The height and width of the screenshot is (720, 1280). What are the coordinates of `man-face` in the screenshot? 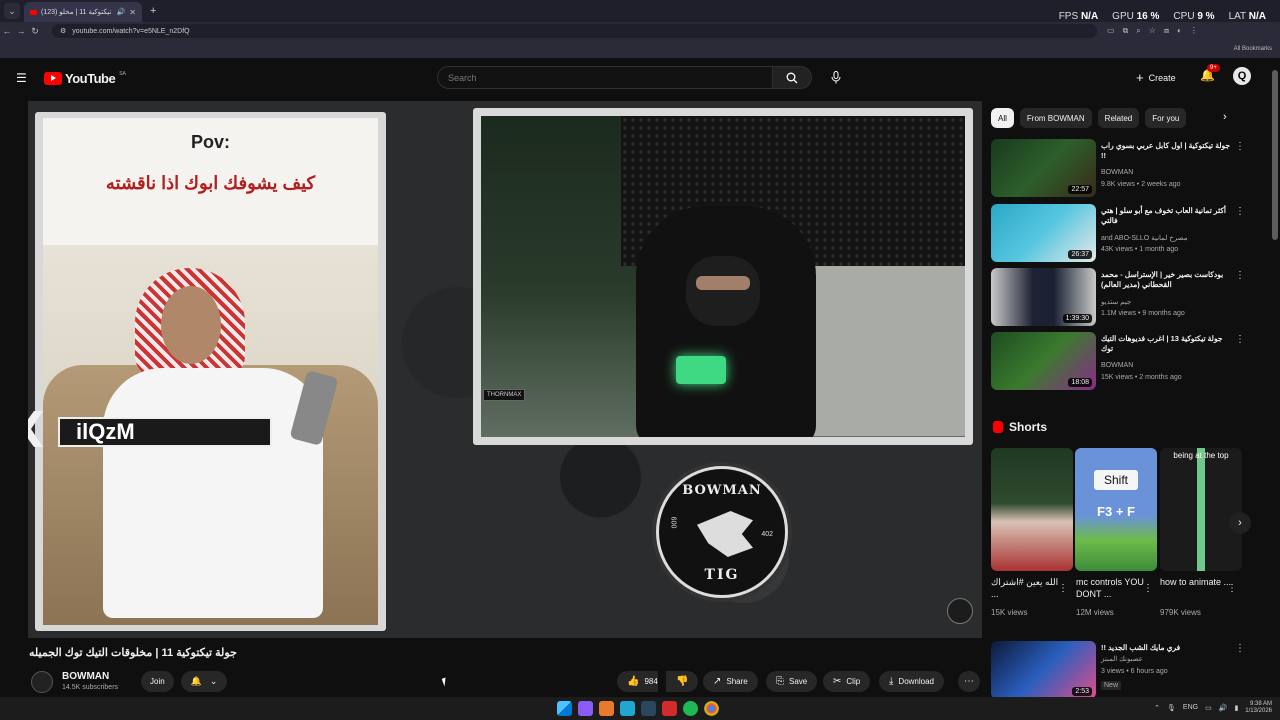 It's located at (191, 325).